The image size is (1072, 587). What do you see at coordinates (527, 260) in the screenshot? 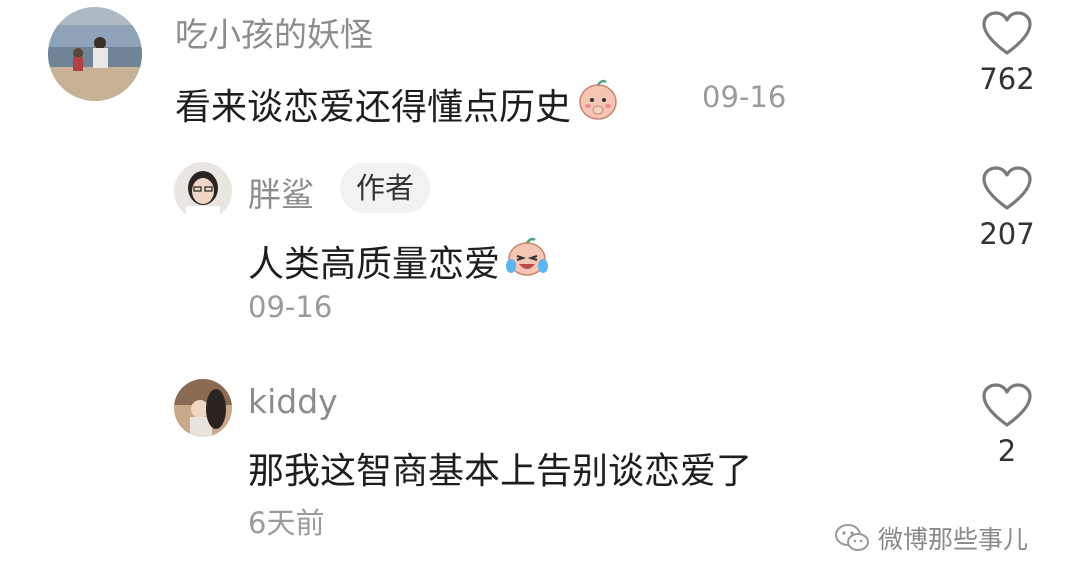
I see `laugh-cry-baby-emoji` at bounding box center [527, 260].